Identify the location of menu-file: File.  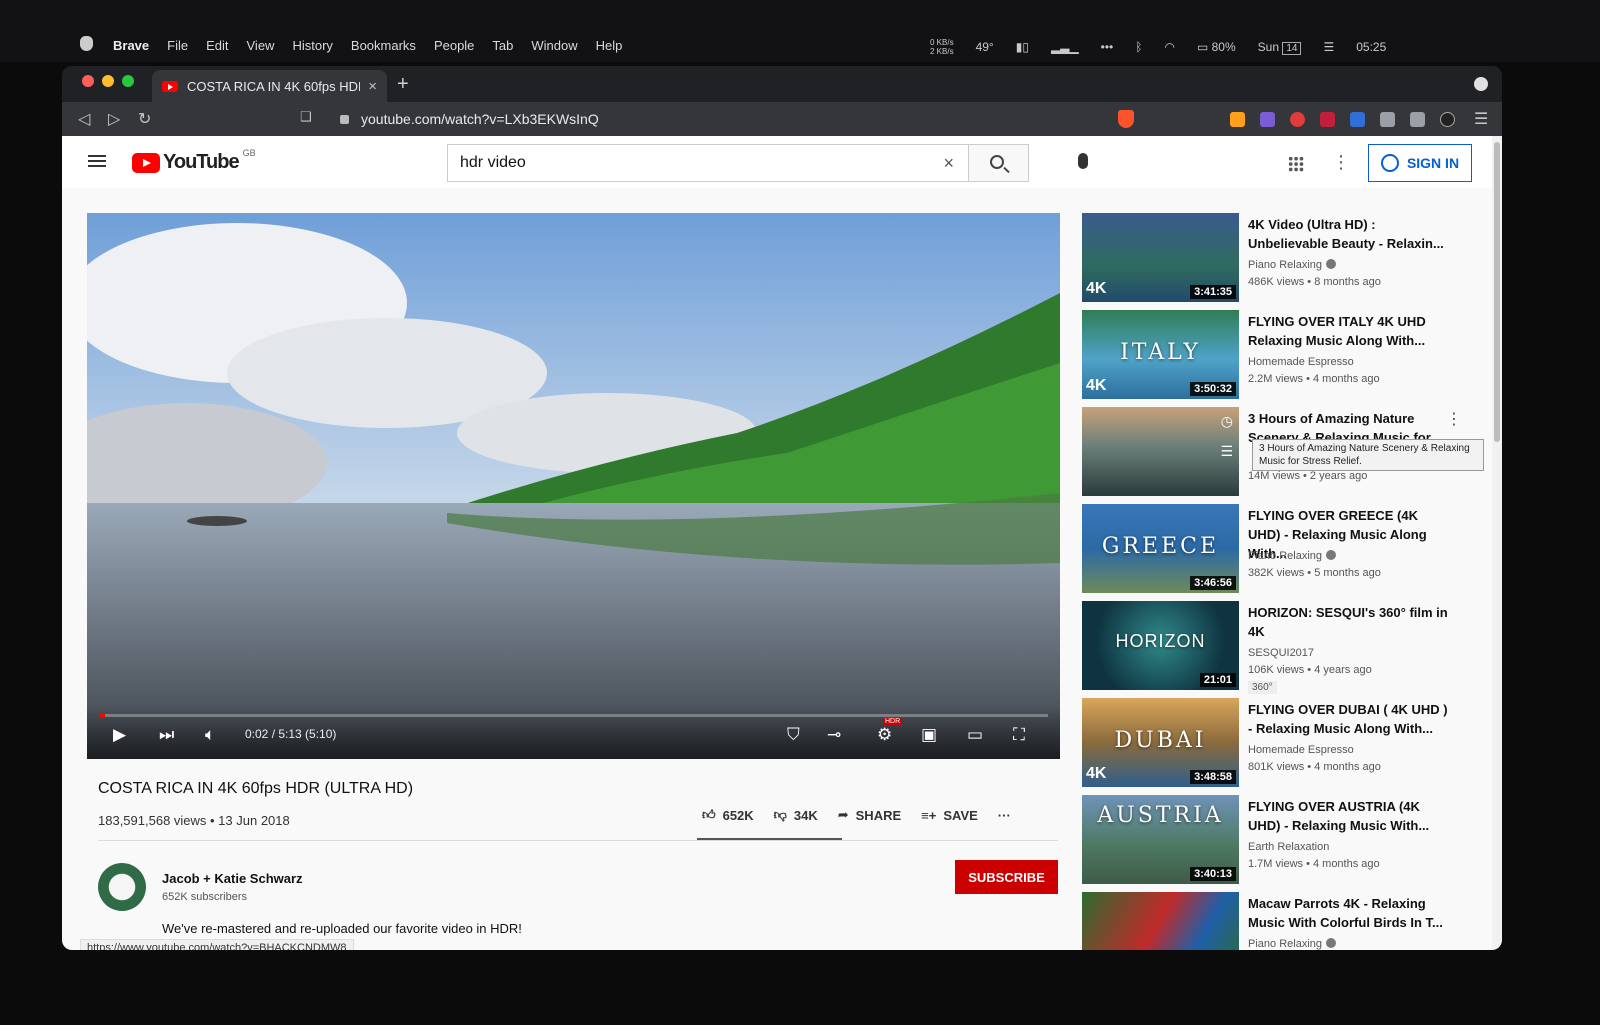
(177, 45).